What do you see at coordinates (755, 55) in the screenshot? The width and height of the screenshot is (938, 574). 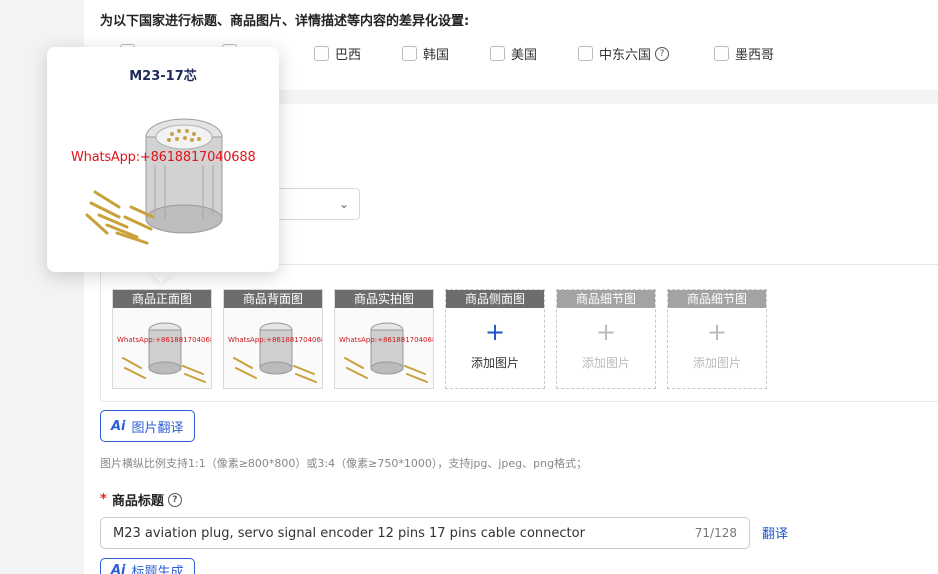 I see `country-label: 墨西哥` at bounding box center [755, 55].